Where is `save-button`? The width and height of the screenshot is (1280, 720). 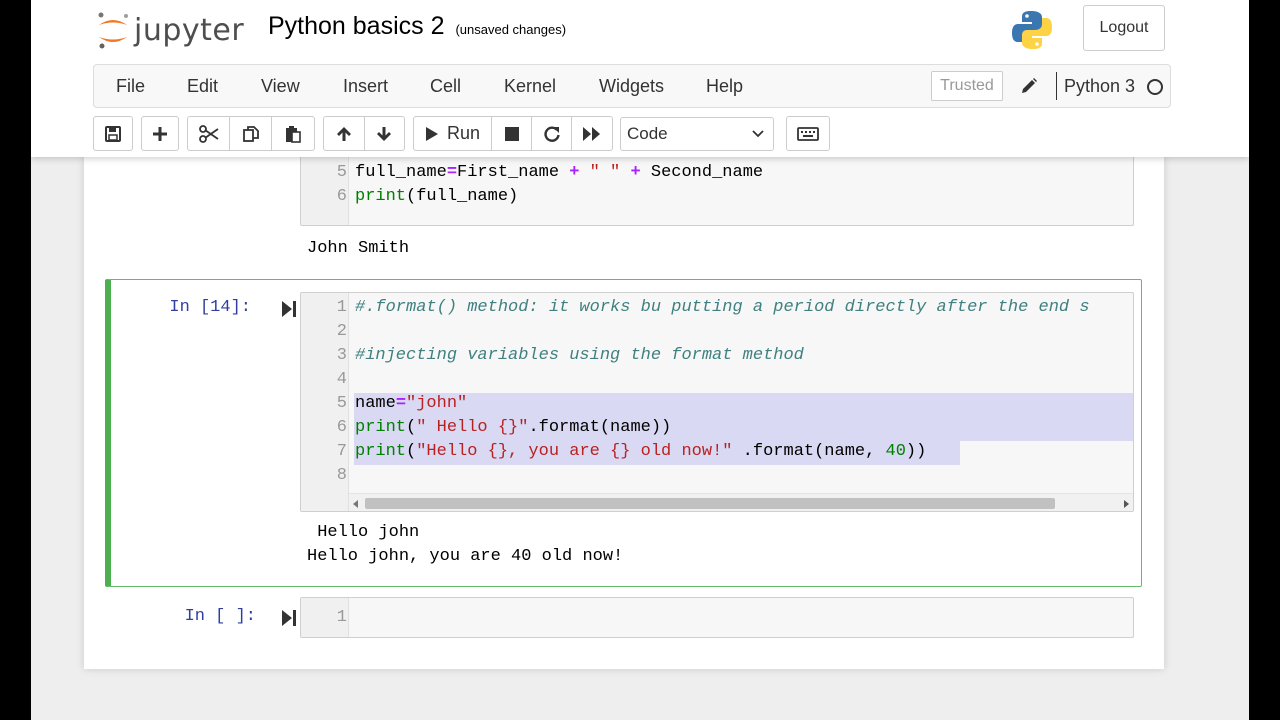
save-button is located at coordinates (113, 133).